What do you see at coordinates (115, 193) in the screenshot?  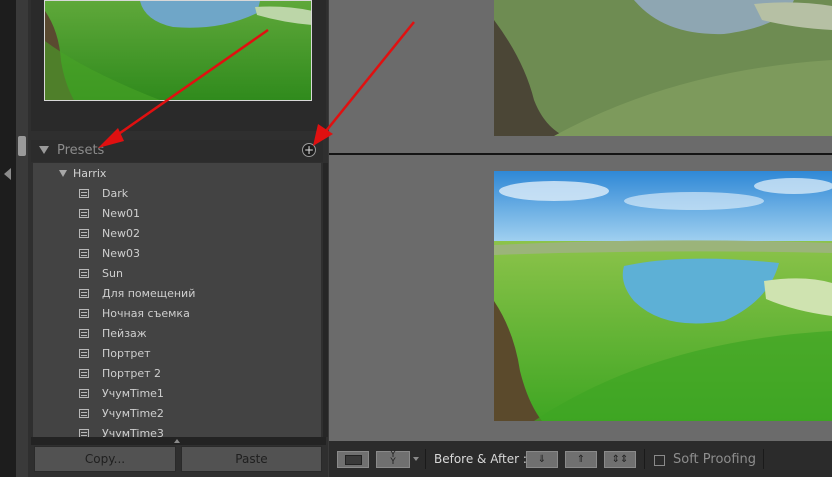 I see `preset-item-label: Dark` at bounding box center [115, 193].